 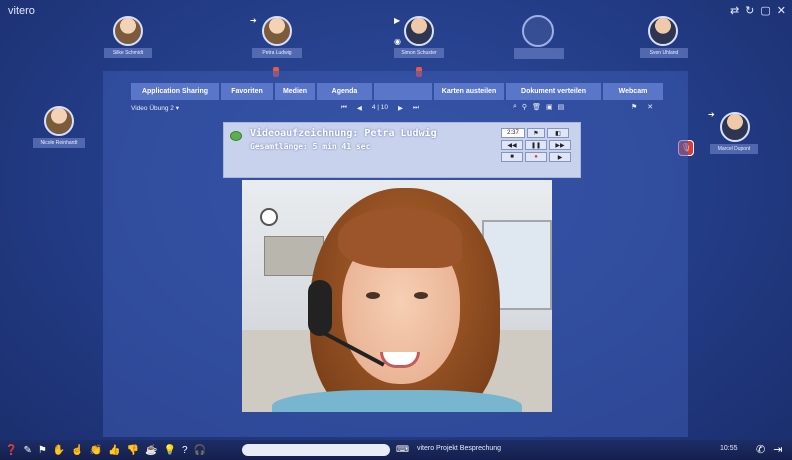 I want to click on next-page-icon: ▶, so click(x=400, y=108).